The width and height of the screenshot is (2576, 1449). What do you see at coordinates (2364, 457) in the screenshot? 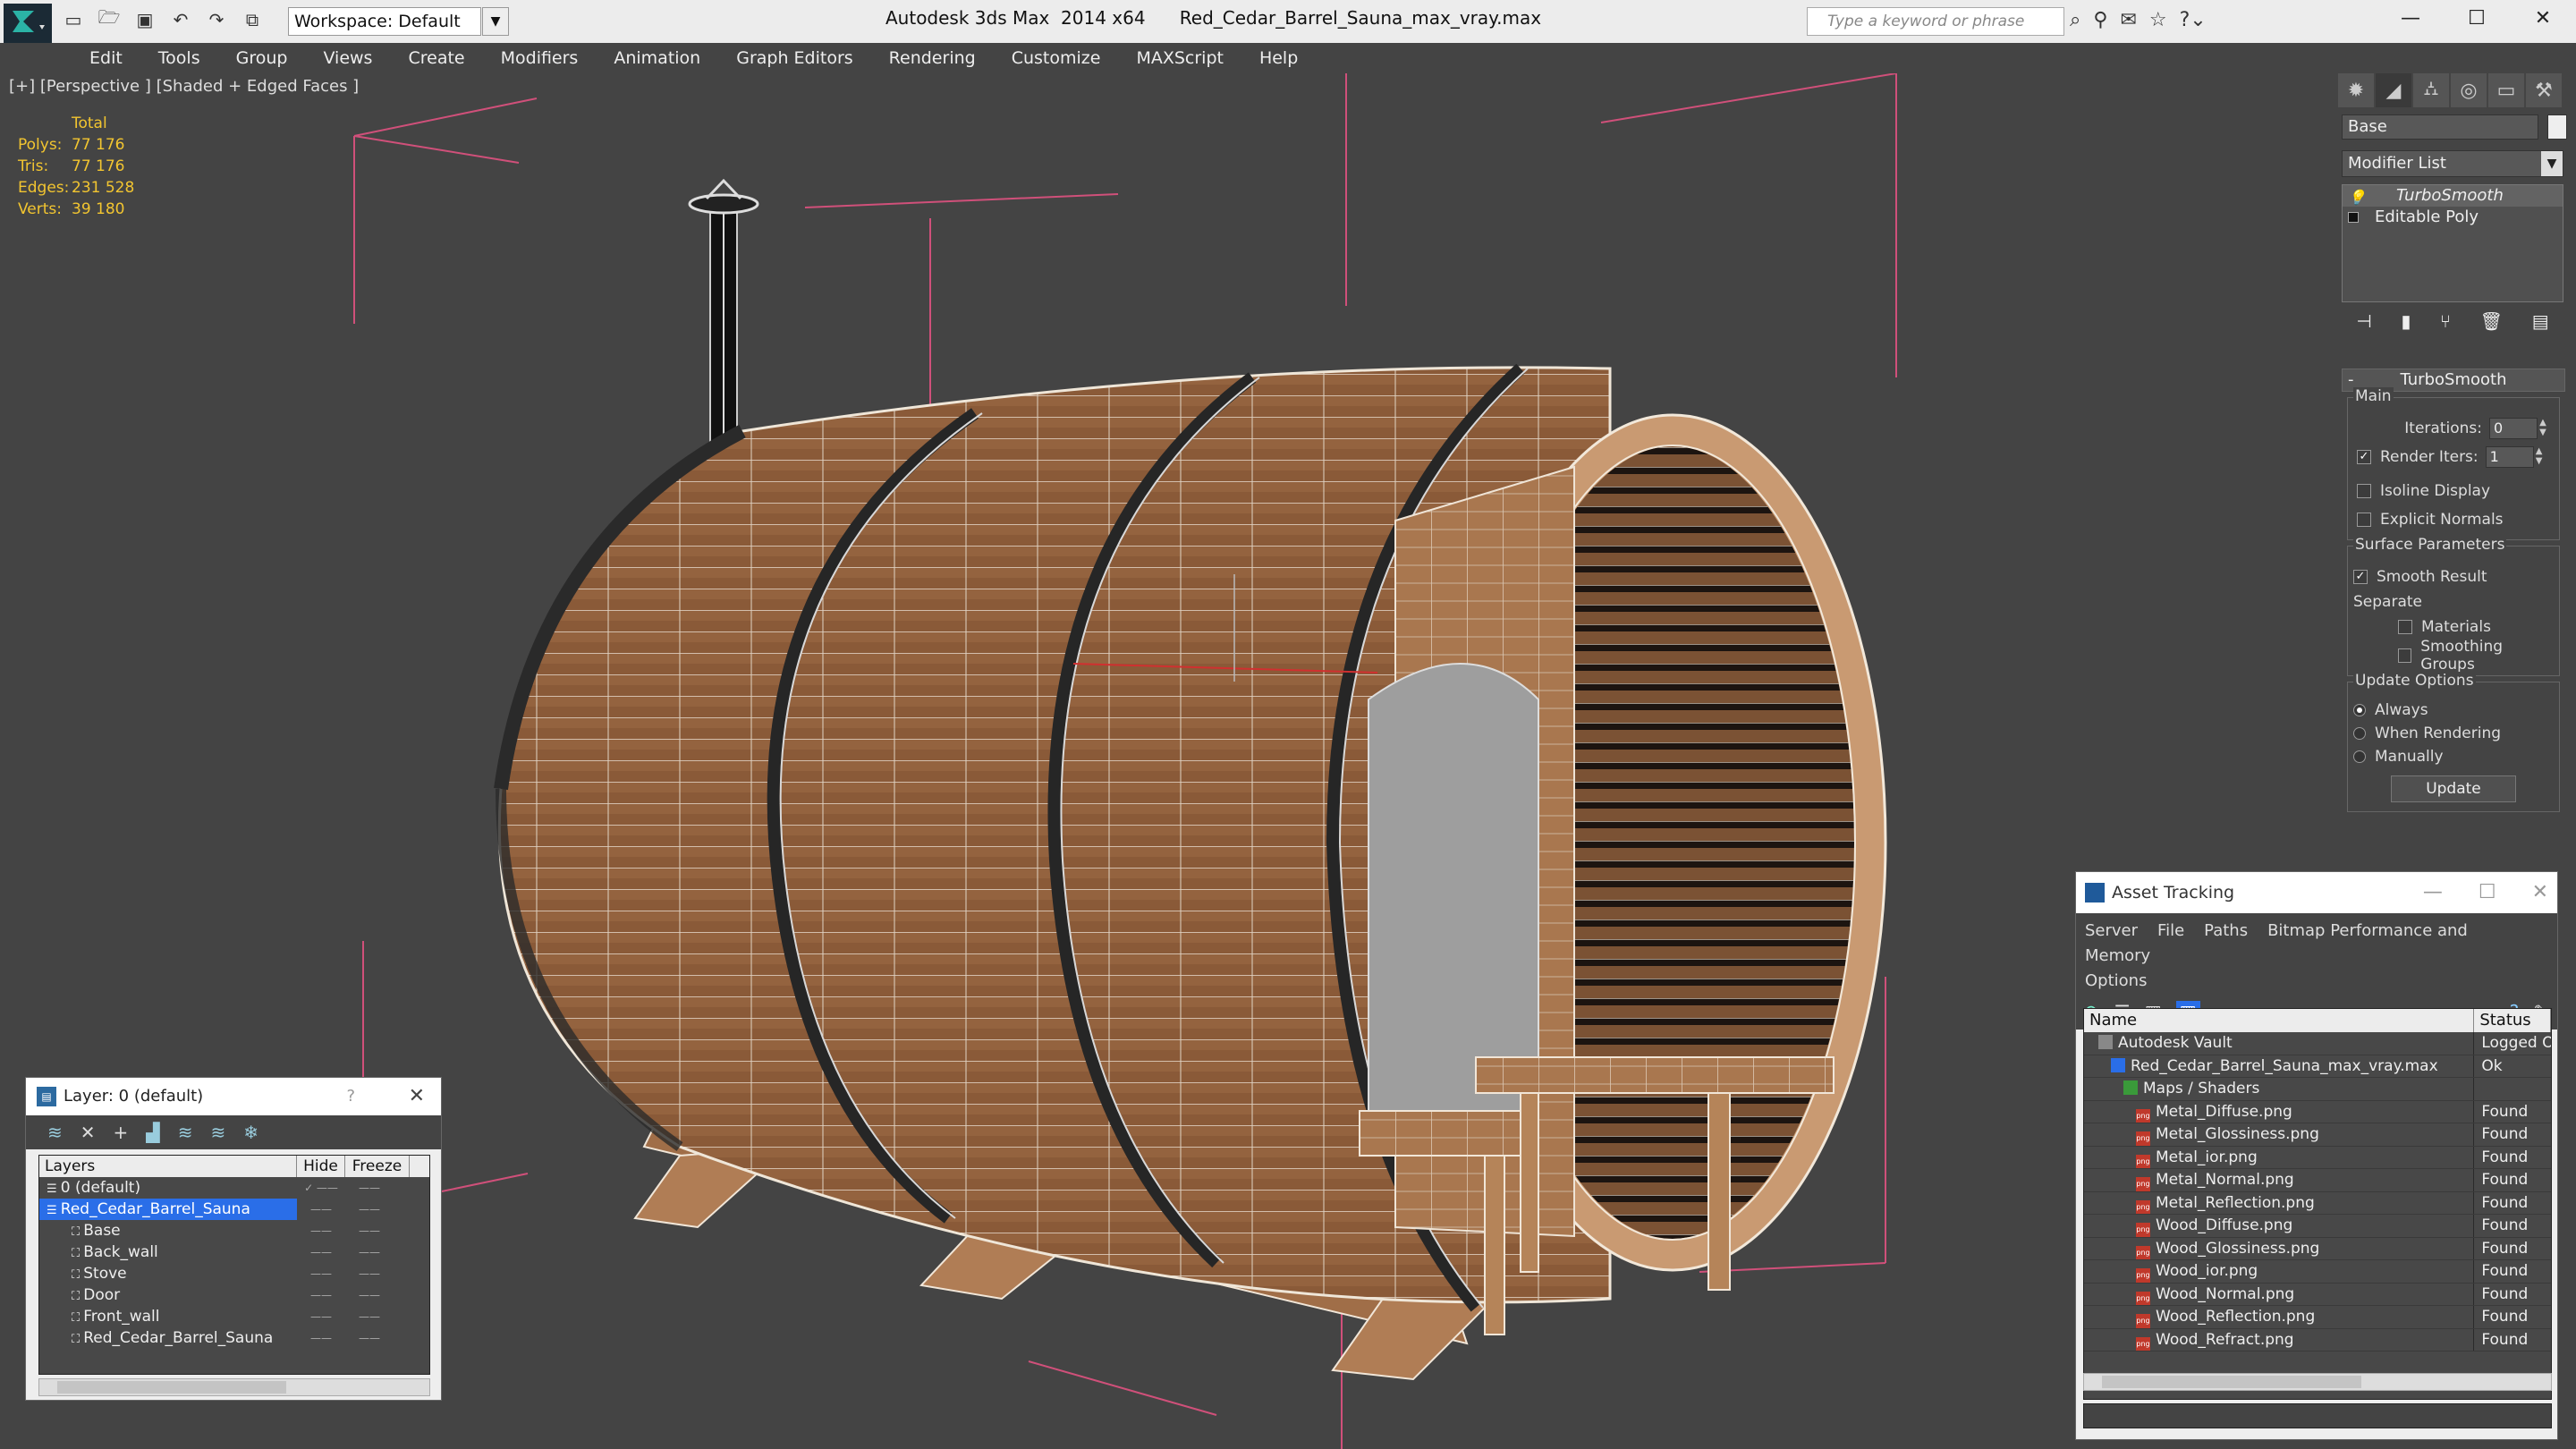
I see `render-iters-checkbox: ✓` at bounding box center [2364, 457].